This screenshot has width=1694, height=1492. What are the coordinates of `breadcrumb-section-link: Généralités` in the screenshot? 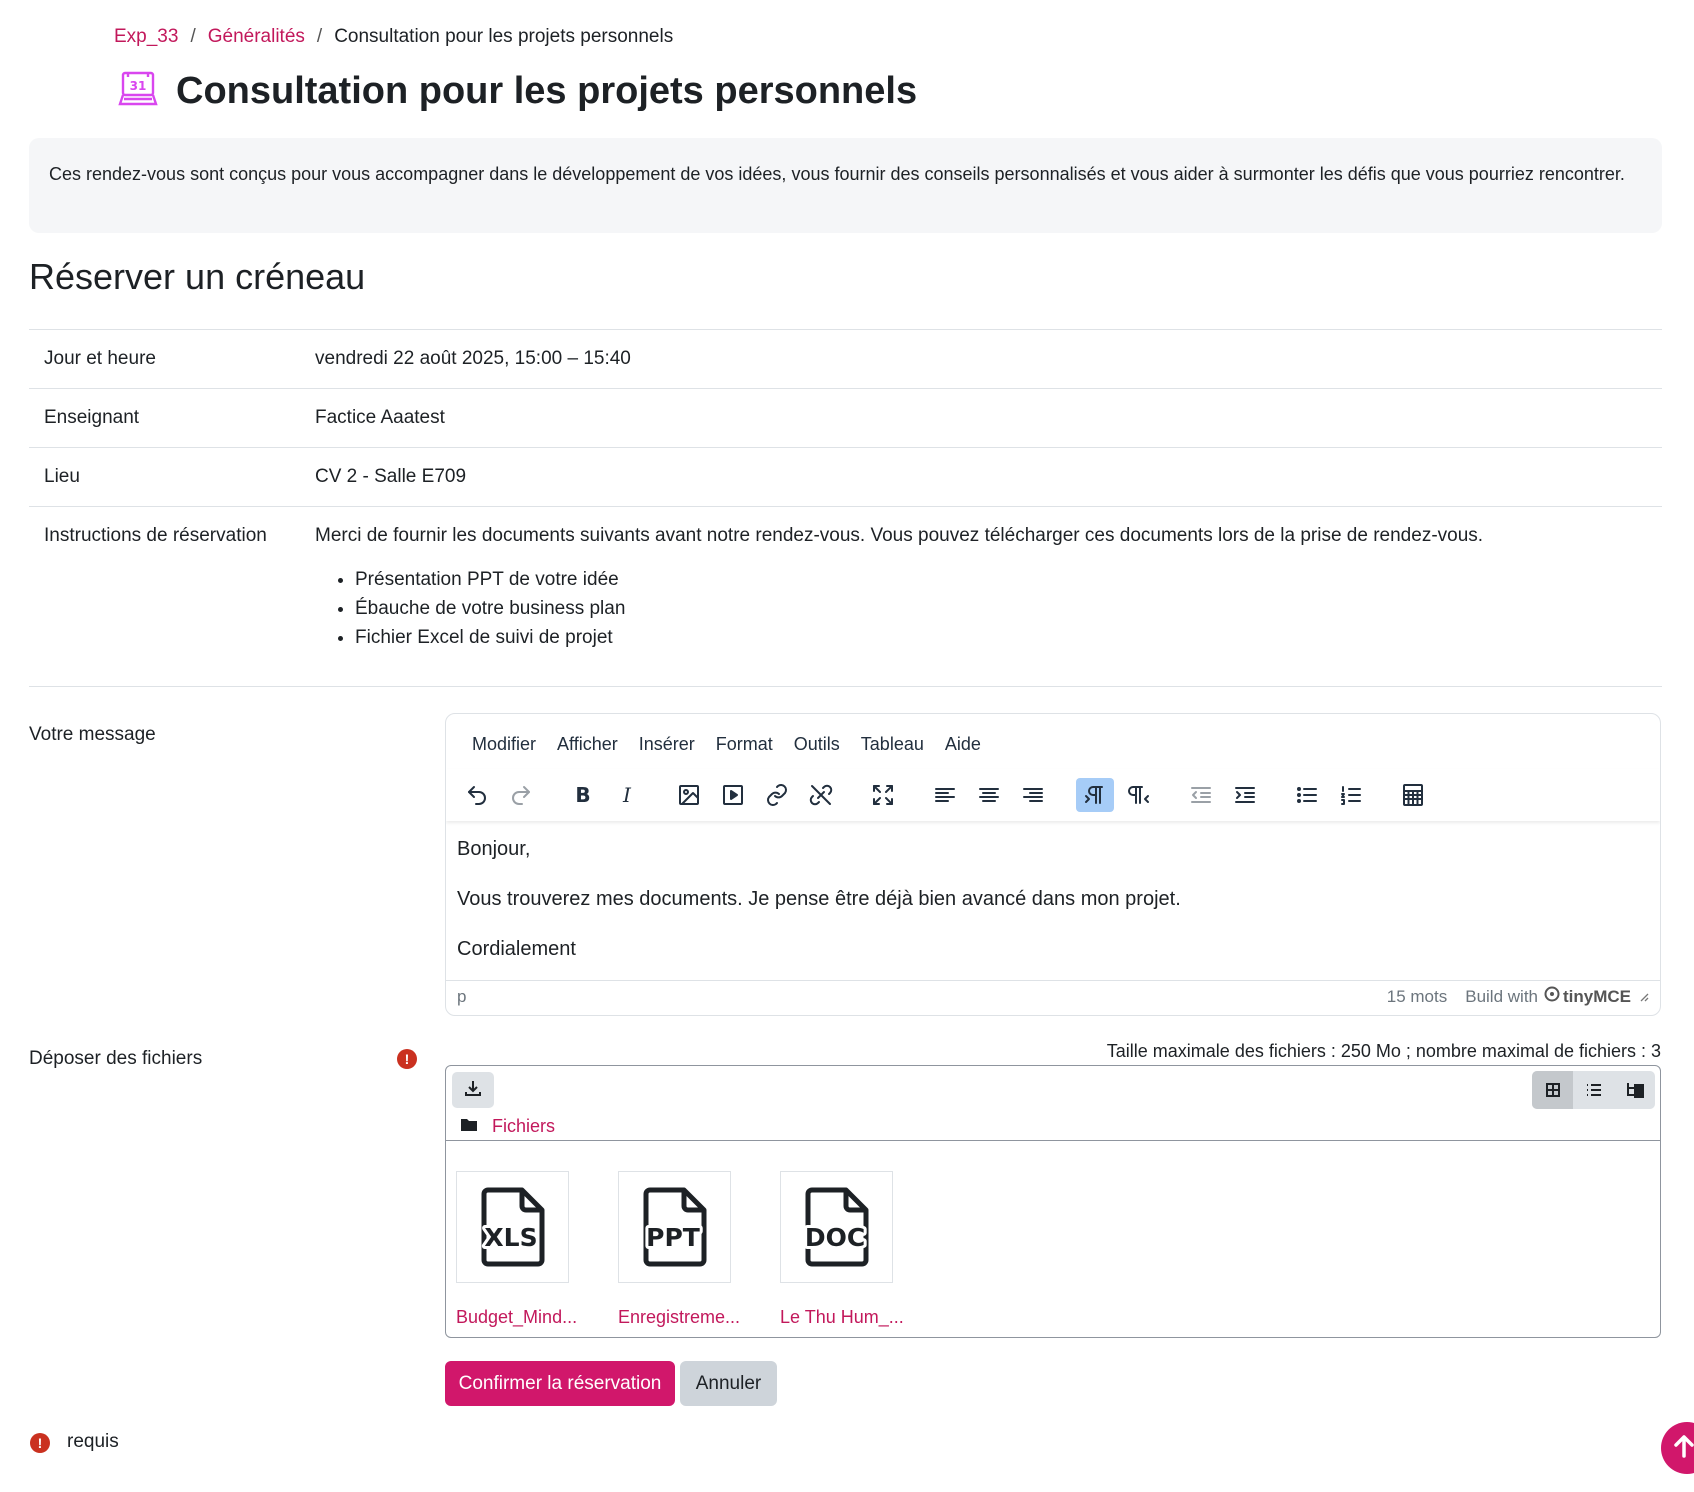 It's located at (256, 37).